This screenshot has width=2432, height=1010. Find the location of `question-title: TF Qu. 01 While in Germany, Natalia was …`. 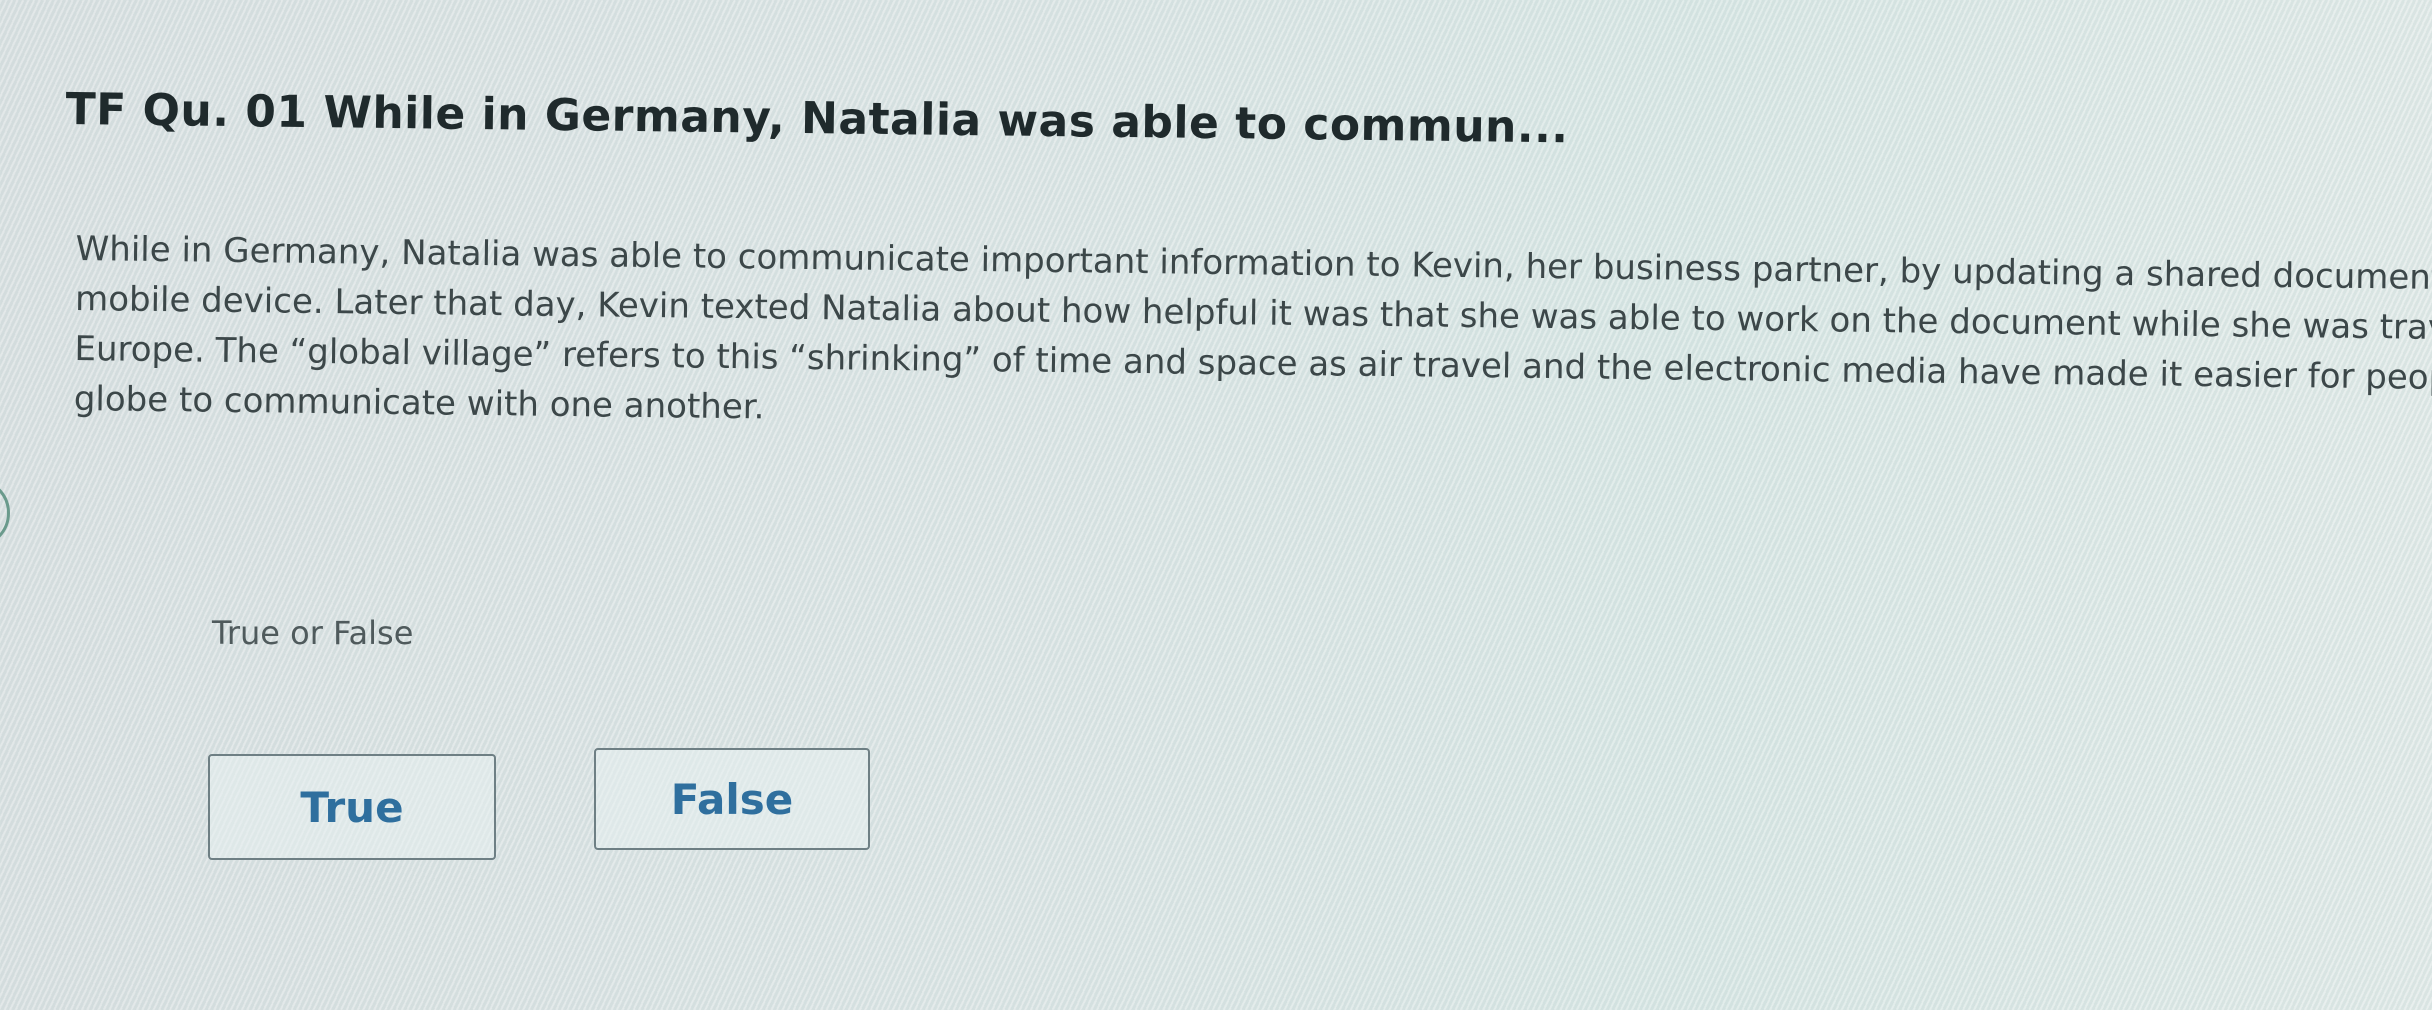

question-title: TF Qu. 01 While in Germany, Natalia was … is located at coordinates (817, 119).